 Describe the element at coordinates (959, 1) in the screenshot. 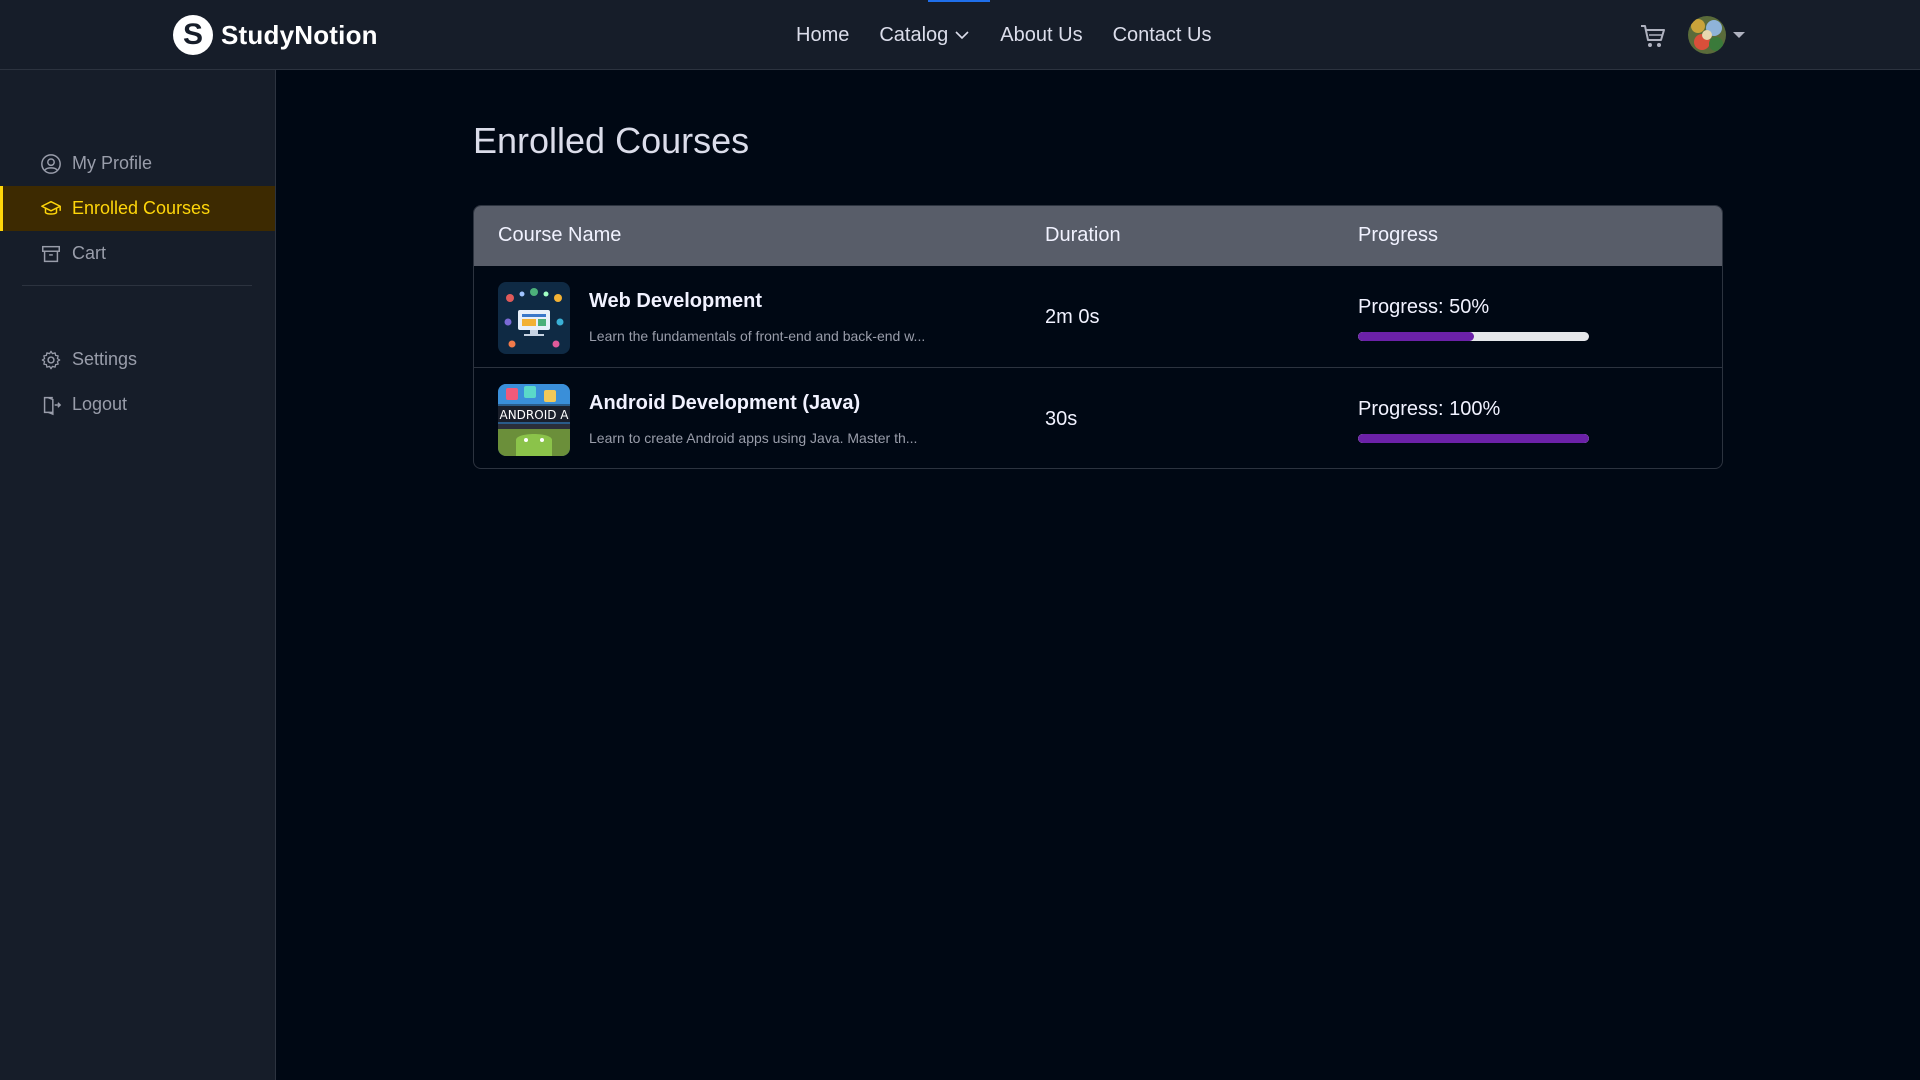

I see `nav-active-indicator` at that location.